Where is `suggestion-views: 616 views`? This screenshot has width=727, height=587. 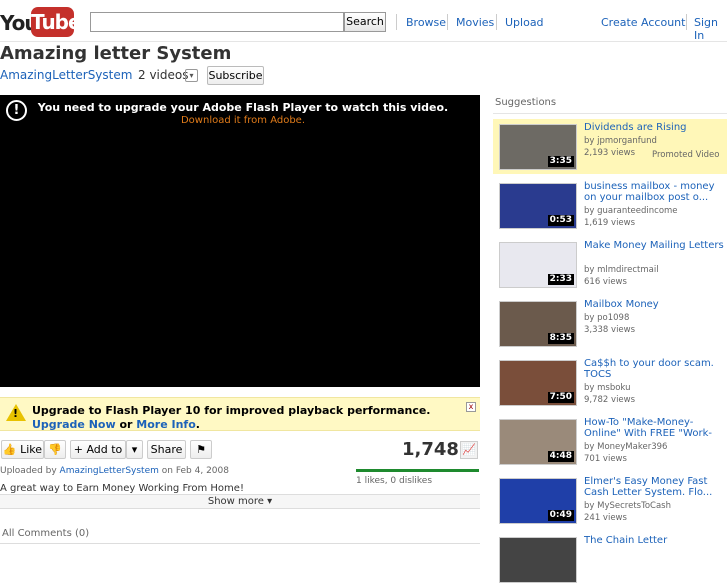
suggestion-views: 616 views is located at coordinates (605, 282).